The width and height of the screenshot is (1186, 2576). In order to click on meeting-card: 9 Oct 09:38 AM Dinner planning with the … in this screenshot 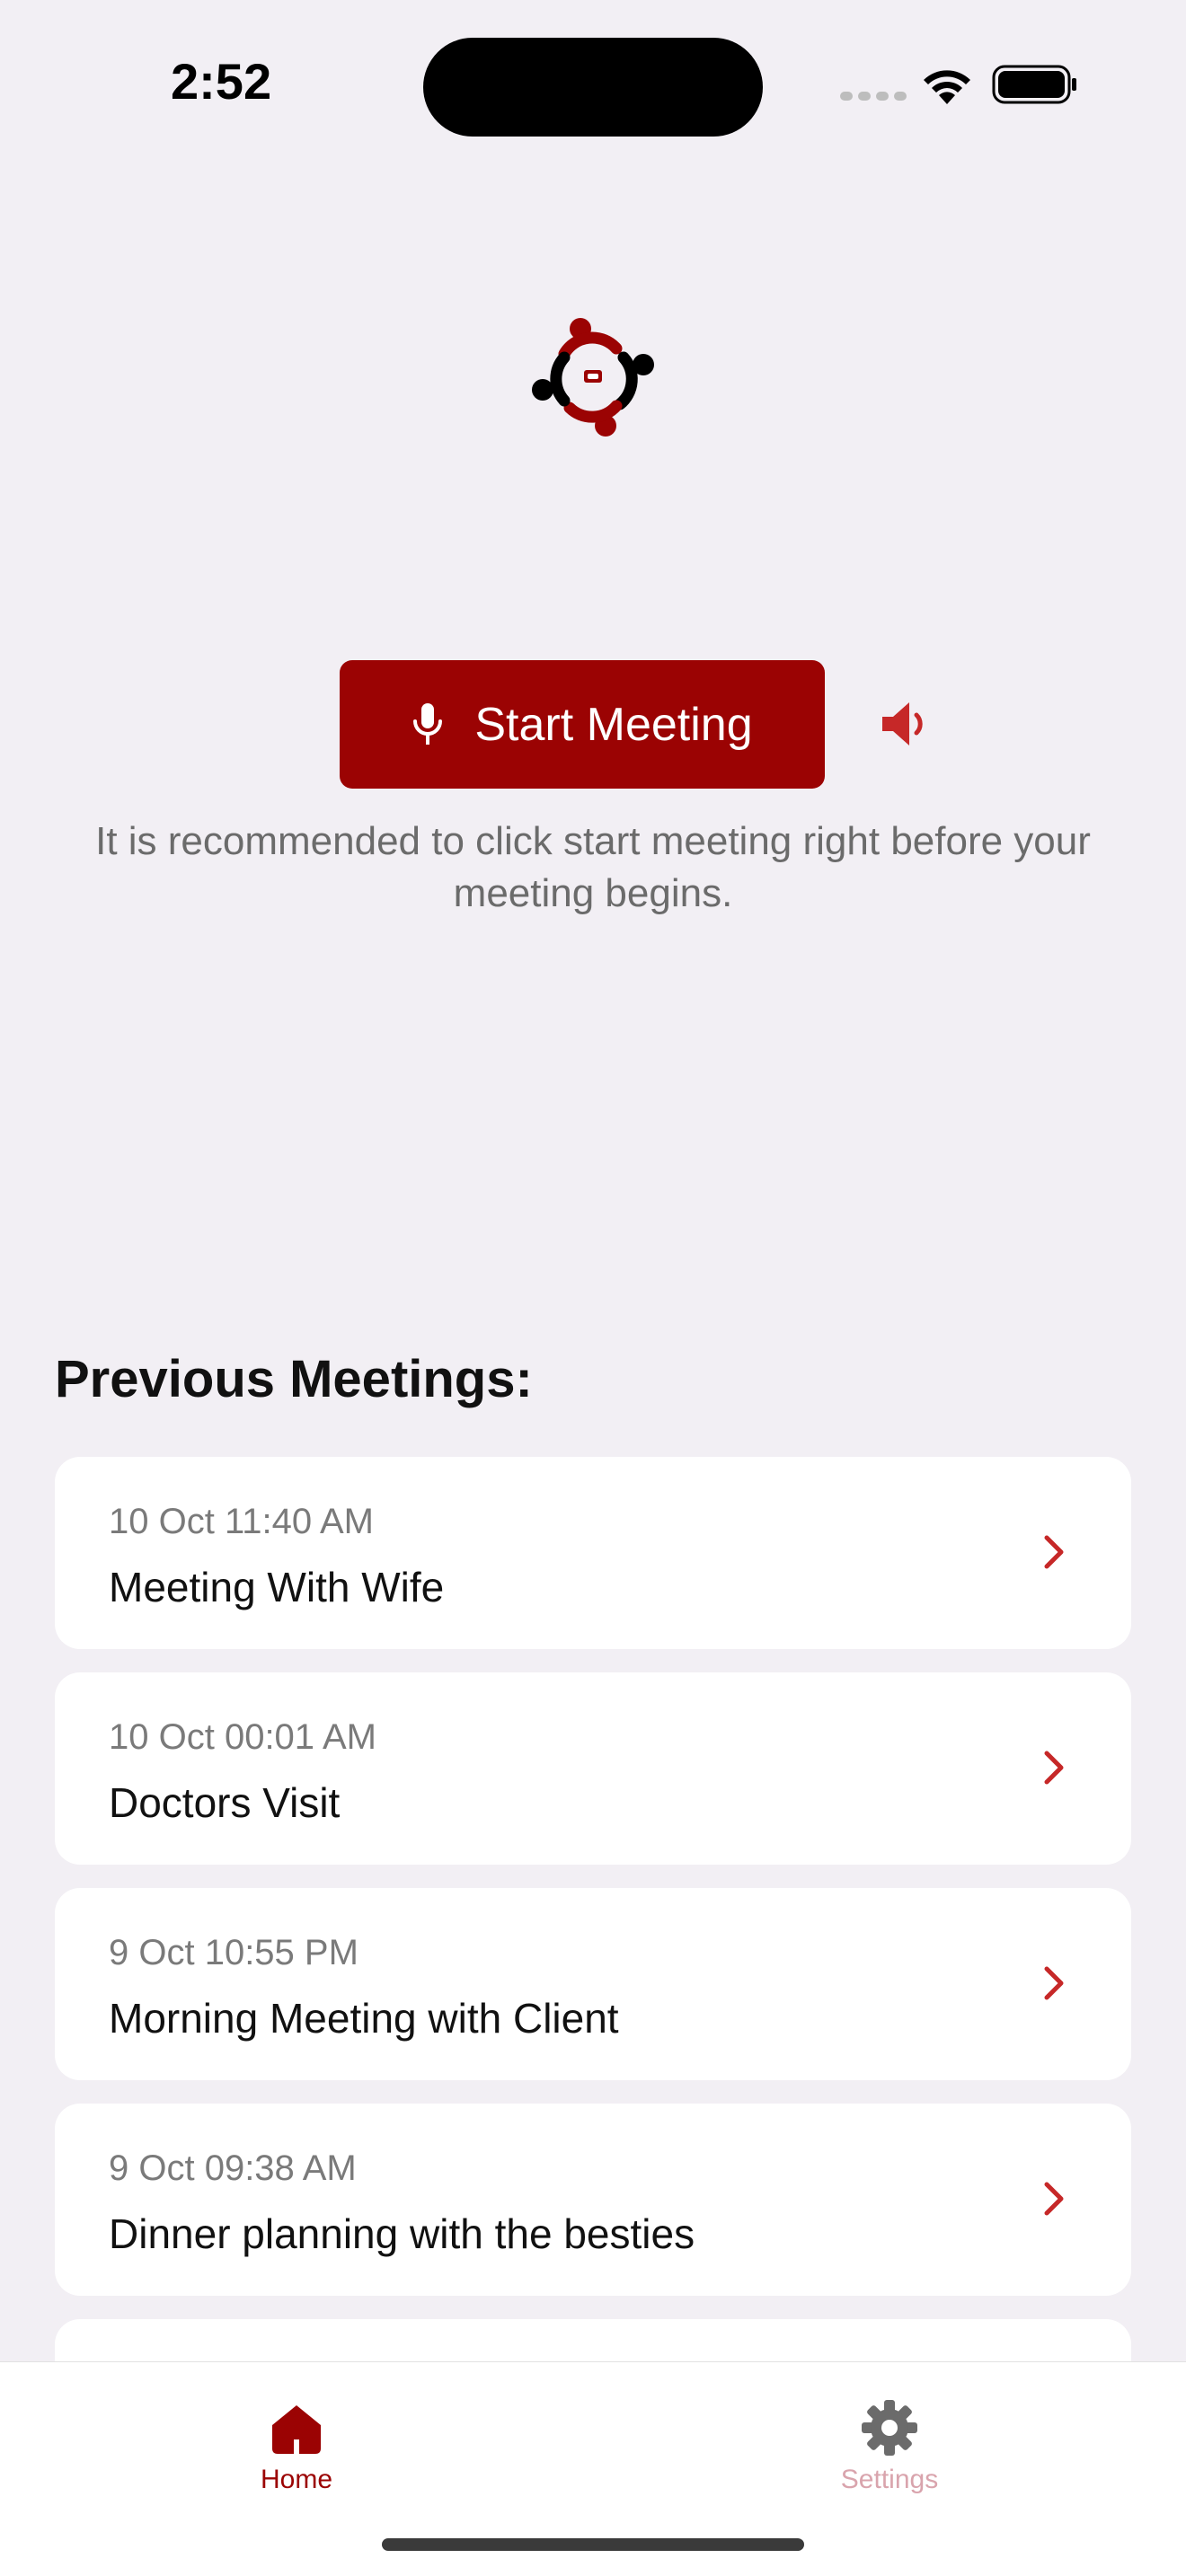, I will do `click(593, 2200)`.